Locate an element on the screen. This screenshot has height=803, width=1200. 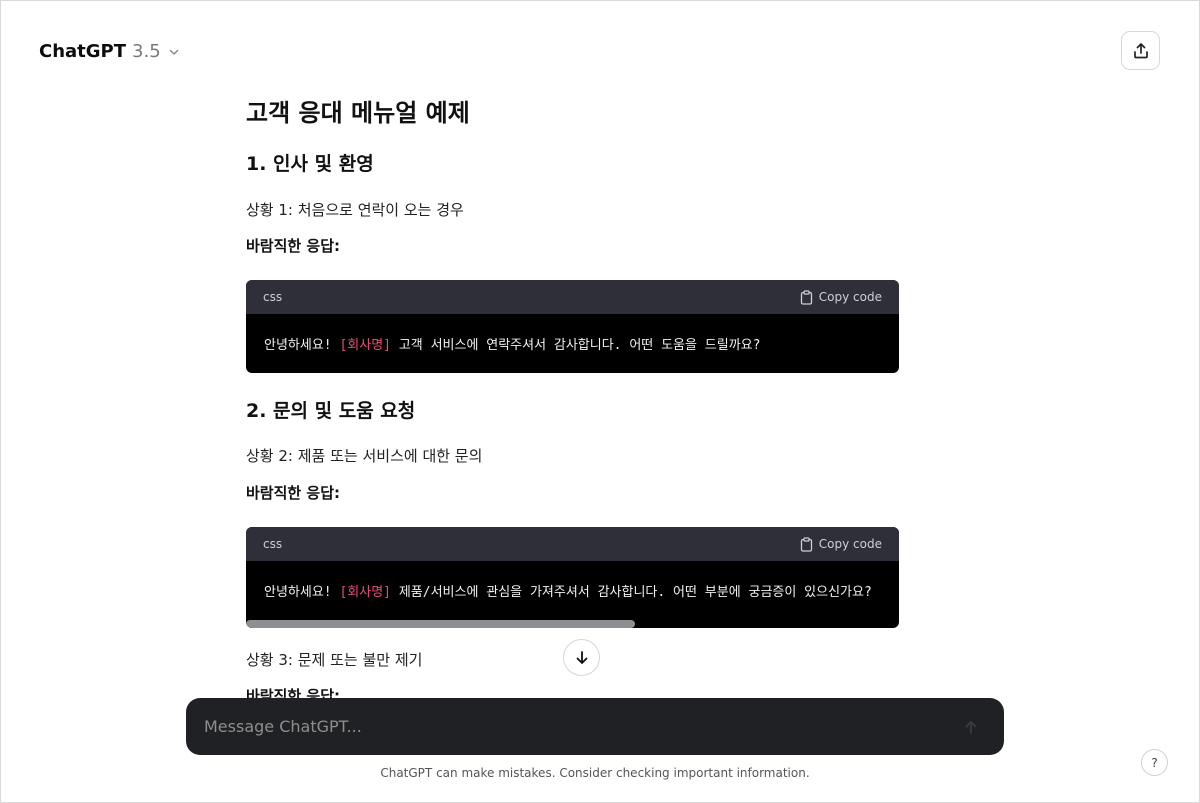
message-input is located at coordinates (580, 726).